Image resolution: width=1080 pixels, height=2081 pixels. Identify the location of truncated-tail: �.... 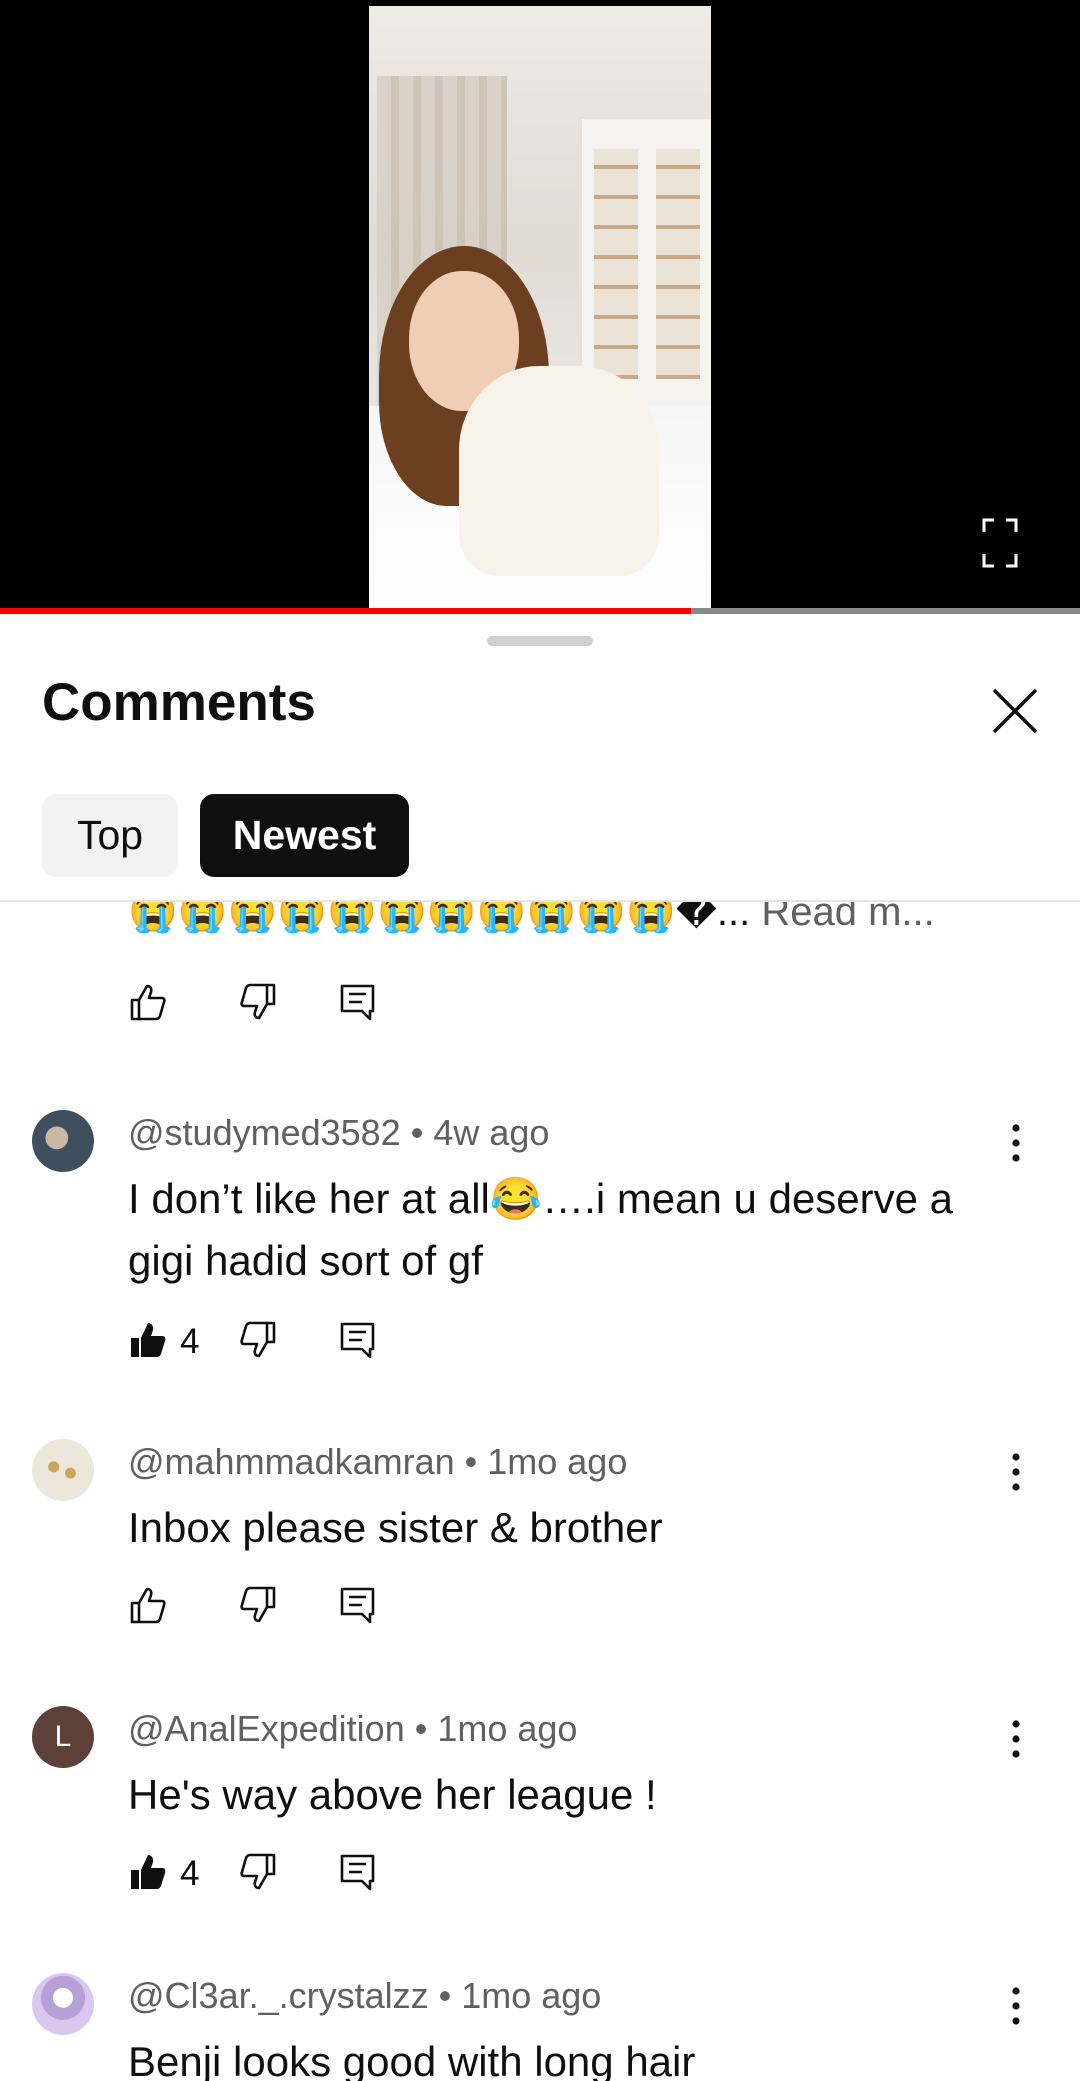
(713, 918).